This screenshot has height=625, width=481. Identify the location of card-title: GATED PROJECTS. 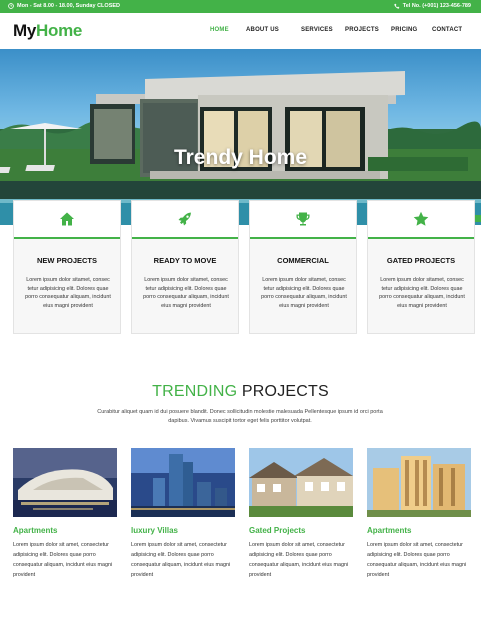
(421, 260).